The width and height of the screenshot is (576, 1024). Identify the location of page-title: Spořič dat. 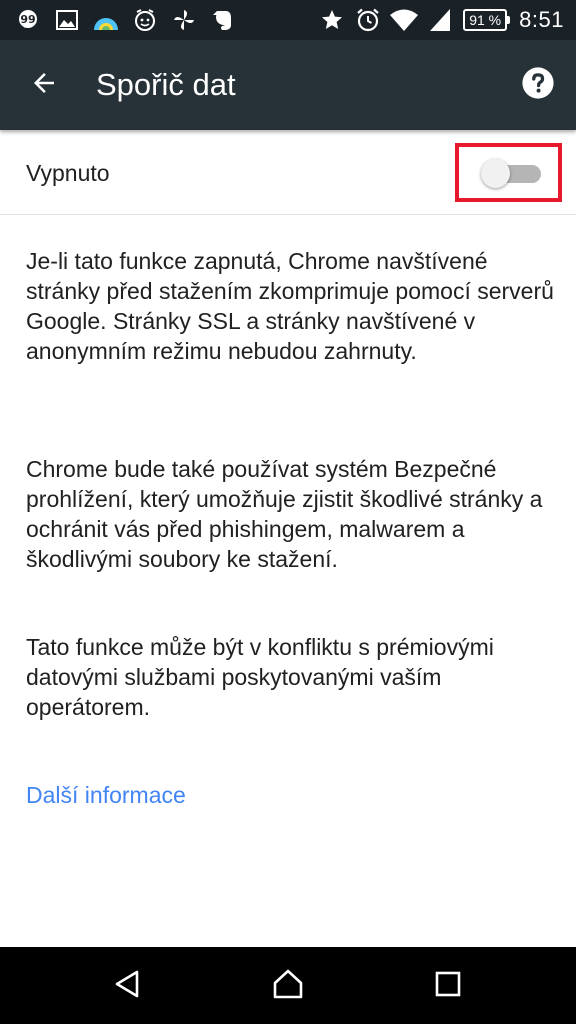
(166, 84).